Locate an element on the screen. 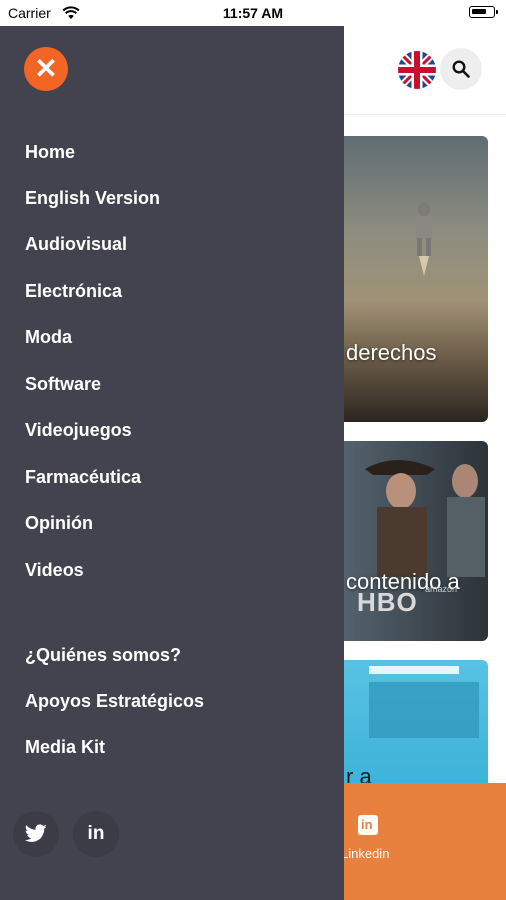 The width and height of the screenshot is (506, 900). uk-flag-icon is located at coordinates (417, 70).